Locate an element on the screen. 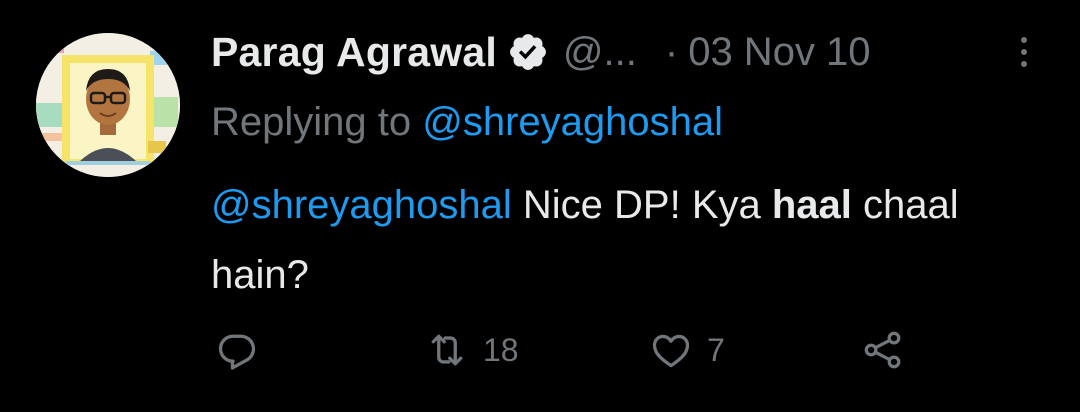 The height and width of the screenshot is (412, 1080). retweet-count: 18 is located at coordinates (501, 349).